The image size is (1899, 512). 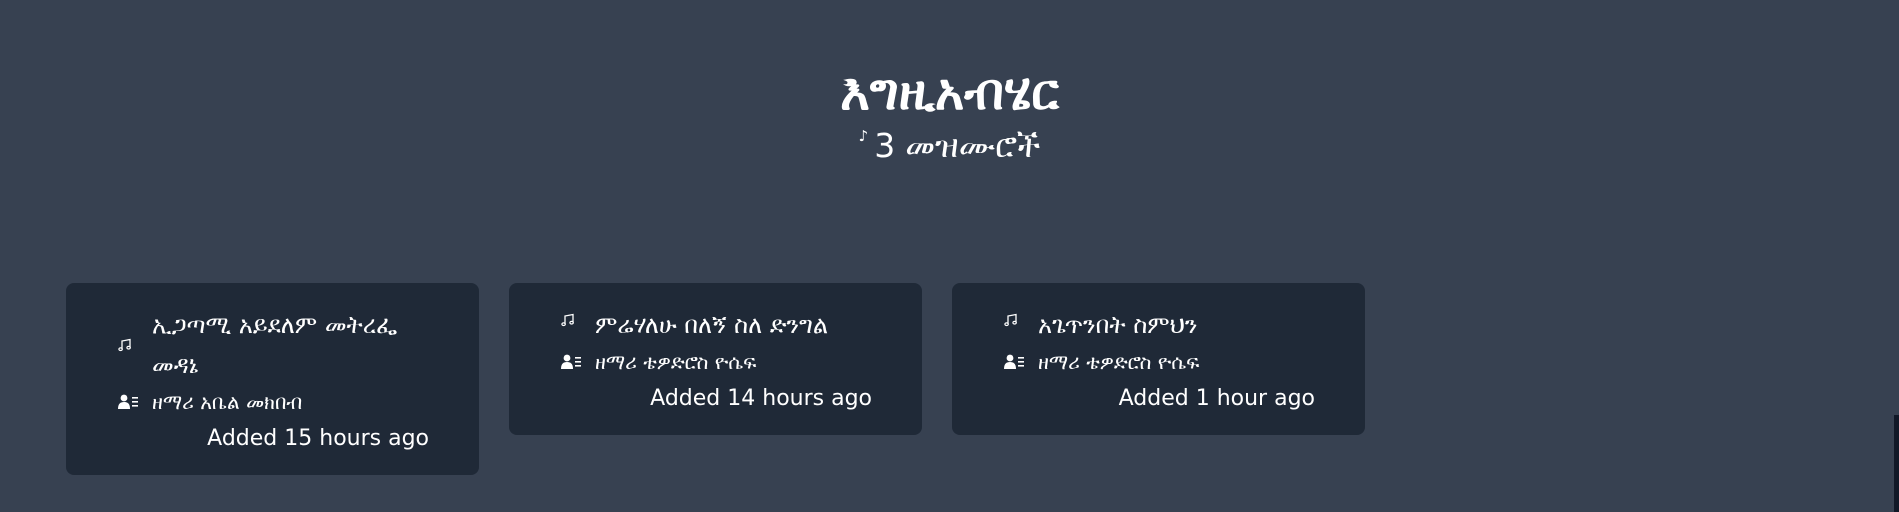 What do you see at coordinates (1175, 325) in the screenshot?
I see `song-title: አጌጥንበት ስምህን` at bounding box center [1175, 325].